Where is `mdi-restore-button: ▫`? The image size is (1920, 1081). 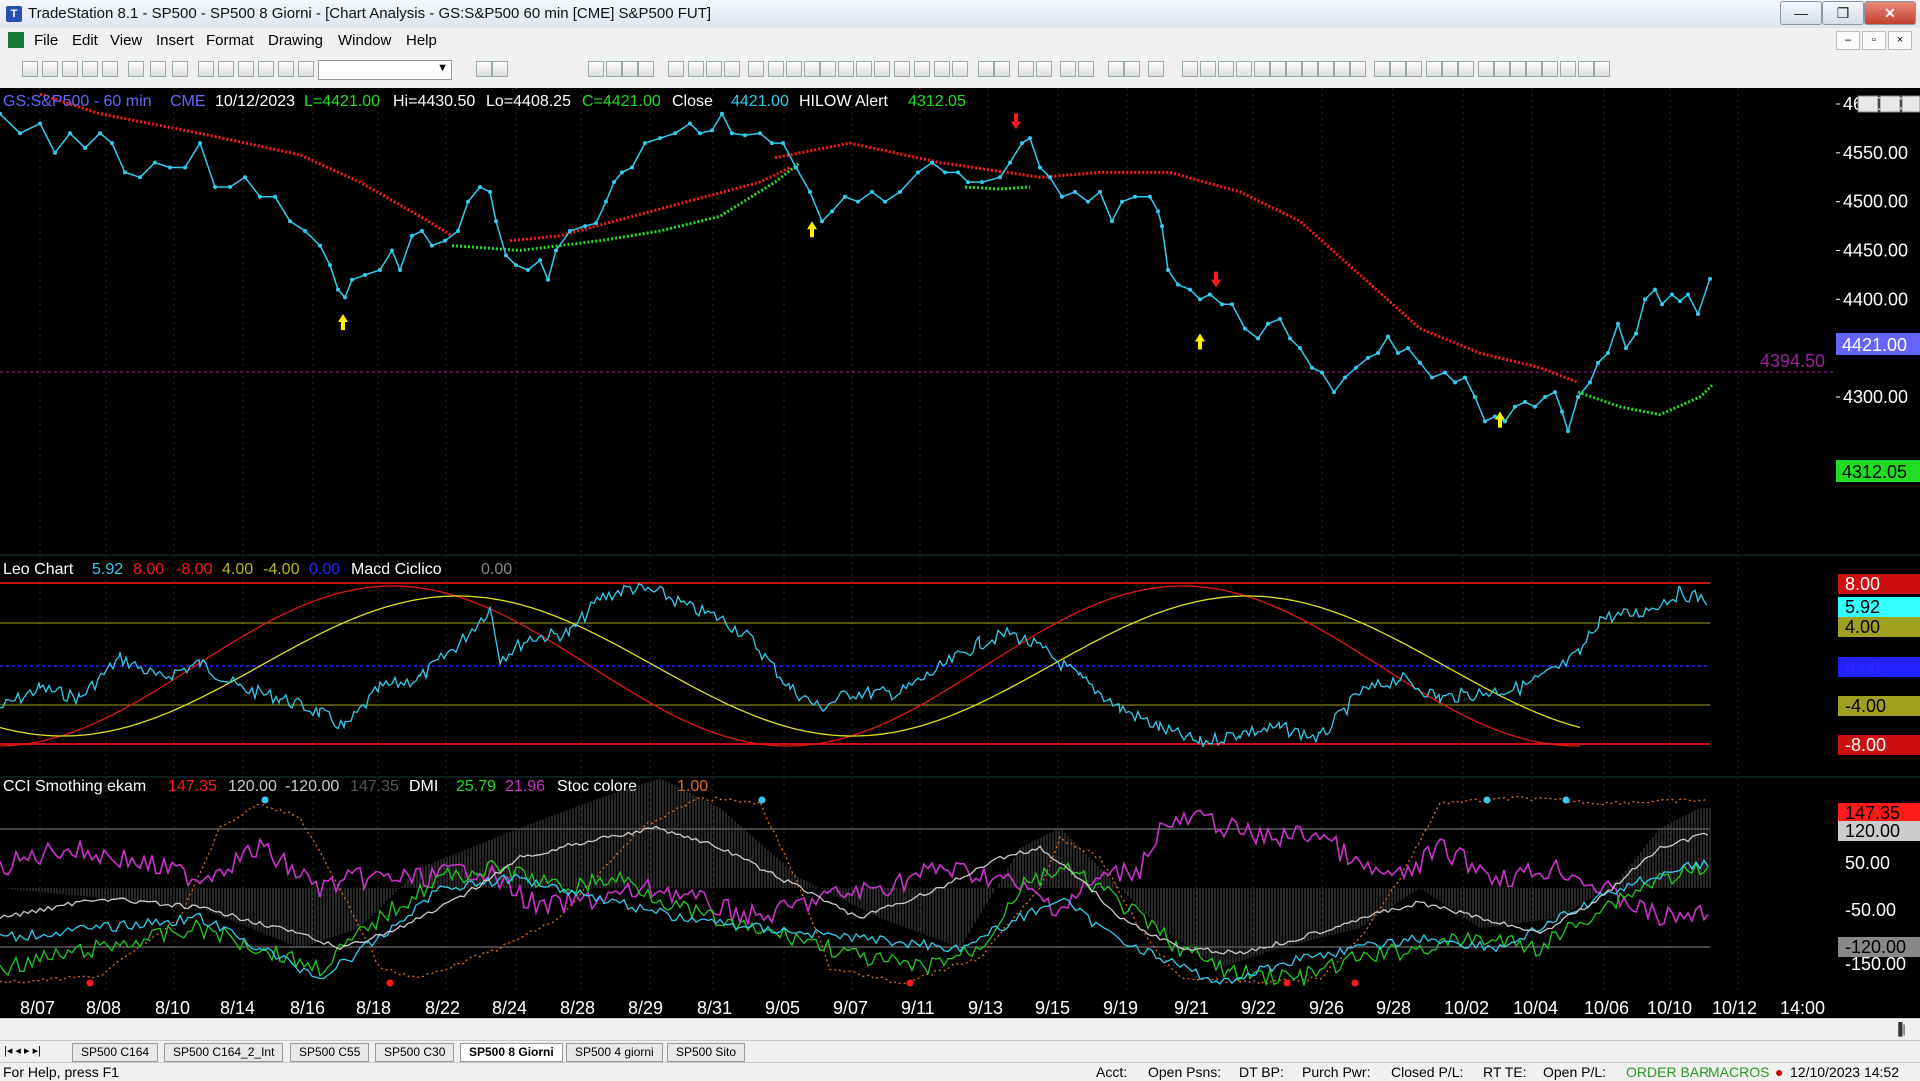 mdi-restore-button: ▫ is located at coordinates (1874, 40).